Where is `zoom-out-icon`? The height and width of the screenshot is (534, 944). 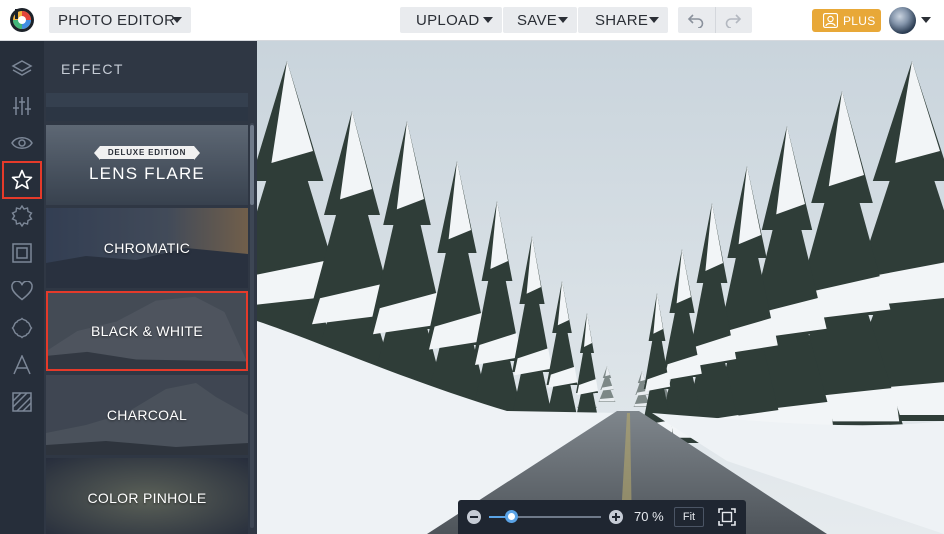
zoom-out-icon is located at coordinates (474, 517).